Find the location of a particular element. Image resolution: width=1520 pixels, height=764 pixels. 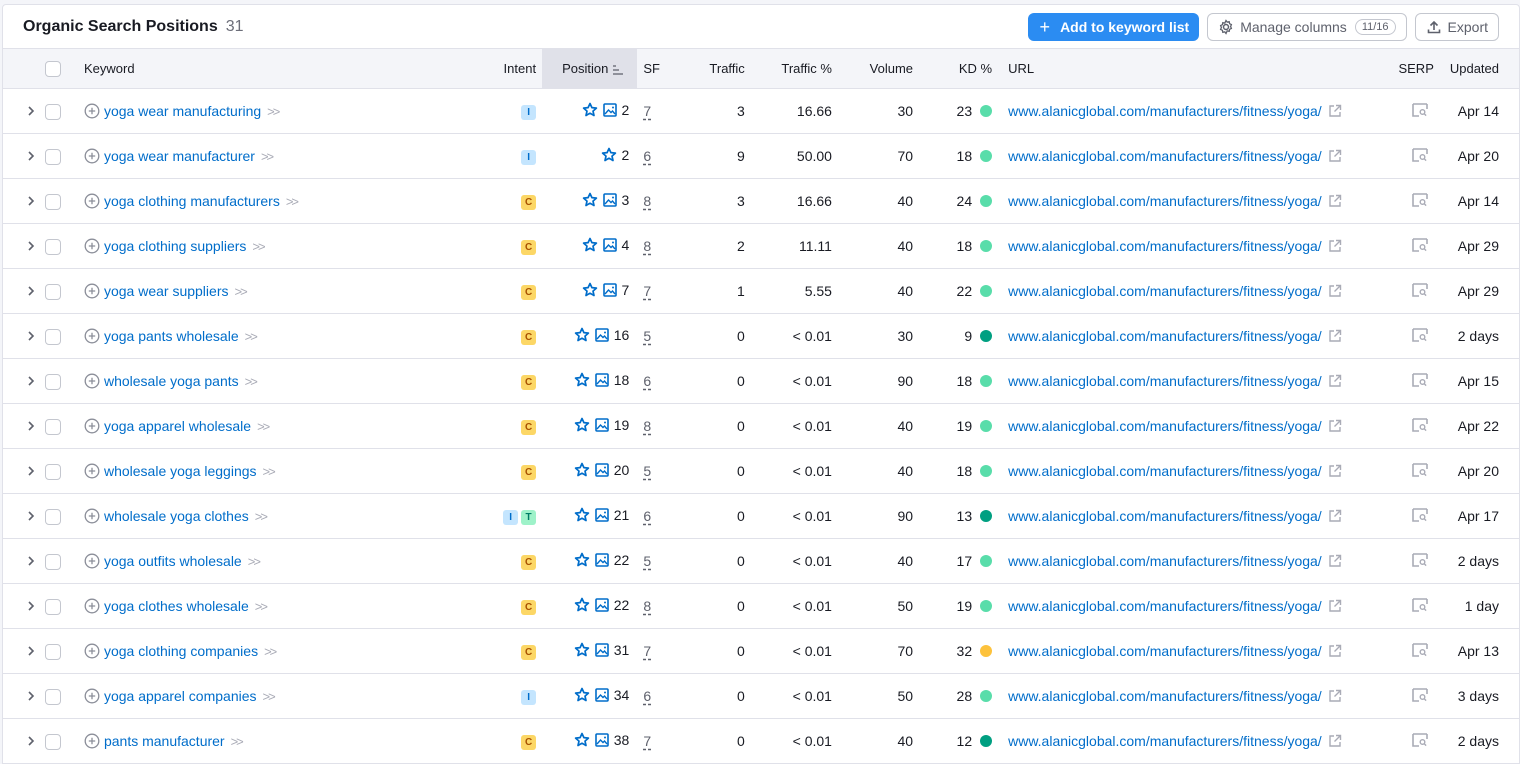

keyword-link: wholesale yoga pants is located at coordinates (171, 381).